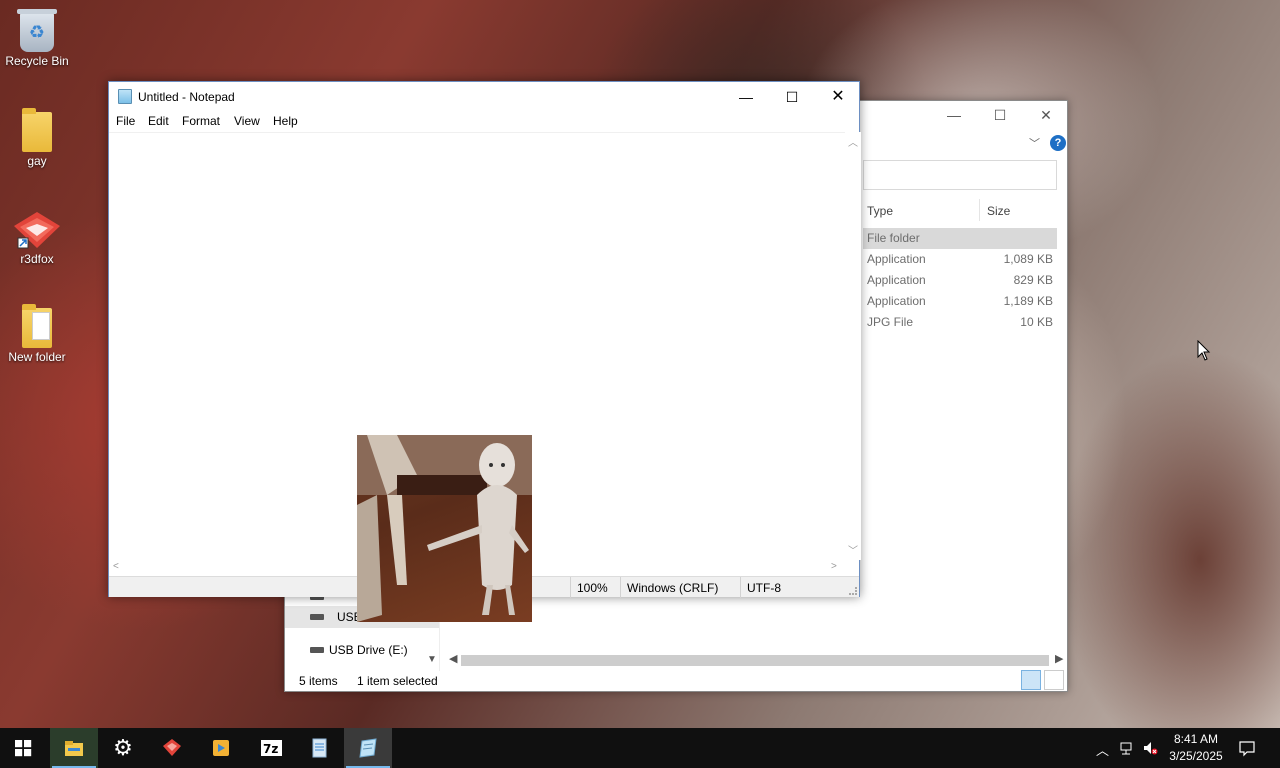 The image size is (1280, 768). Describe the element at coordinates (285, 121) in the screenshot. I see `menu-help: Help` at that location.